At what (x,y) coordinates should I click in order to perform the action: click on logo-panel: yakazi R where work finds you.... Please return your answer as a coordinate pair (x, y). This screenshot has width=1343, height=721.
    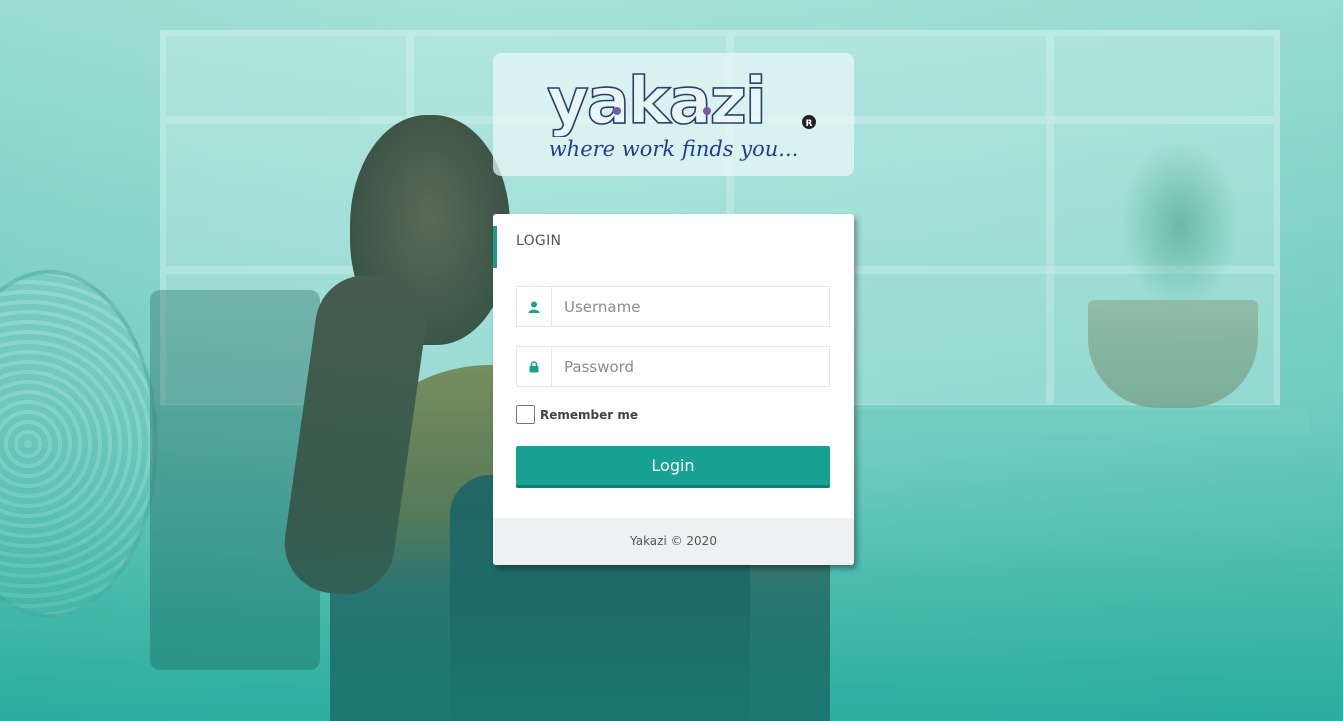
    Looking at the image, I should click on (673, 114).